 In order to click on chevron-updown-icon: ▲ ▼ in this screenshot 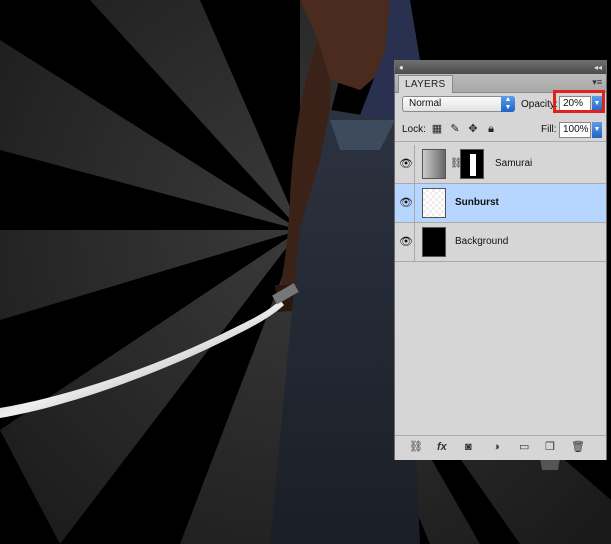, I will do `click(508, 104)`.